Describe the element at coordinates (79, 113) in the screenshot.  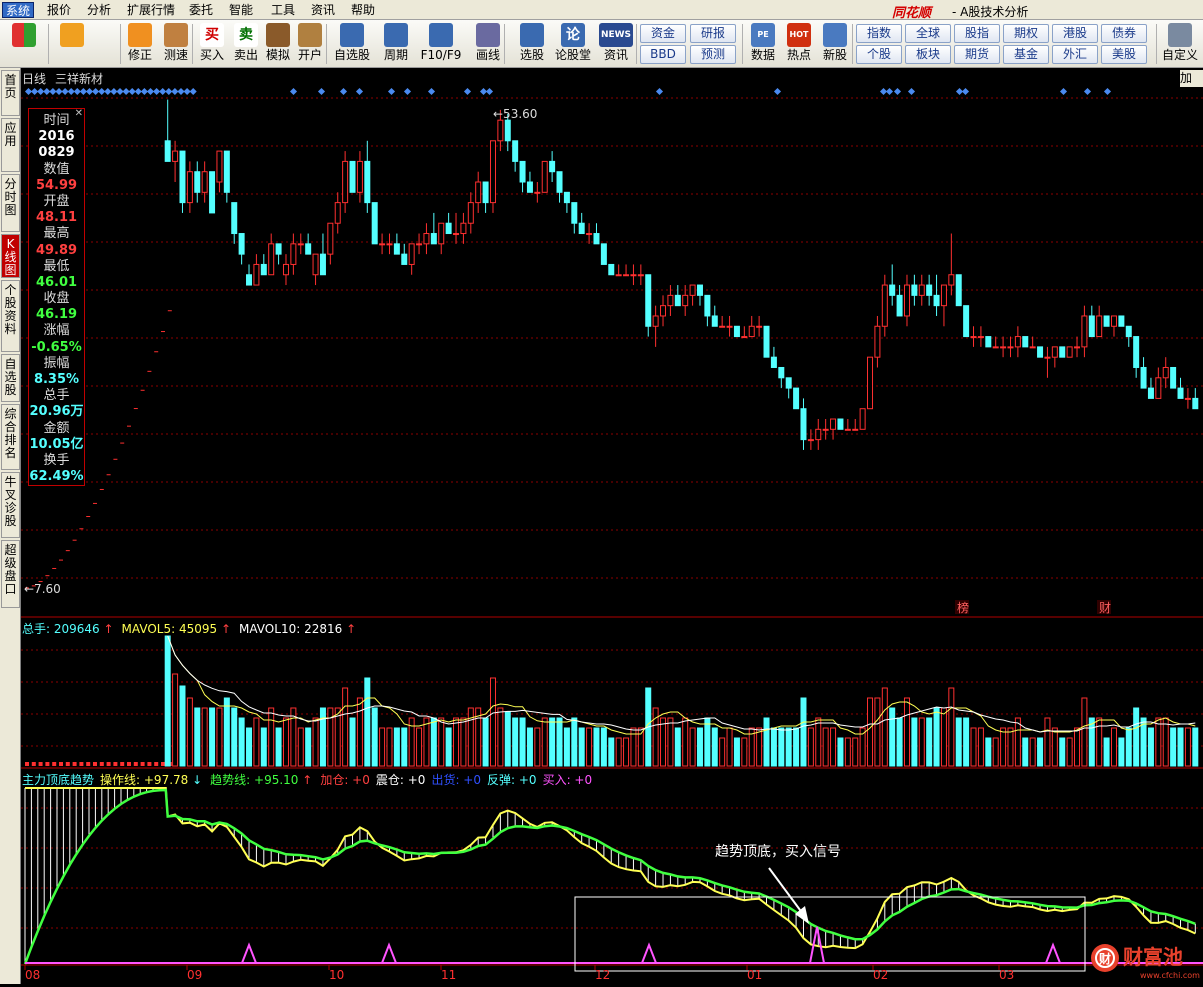
I see `close-icon: ✕` at that location.